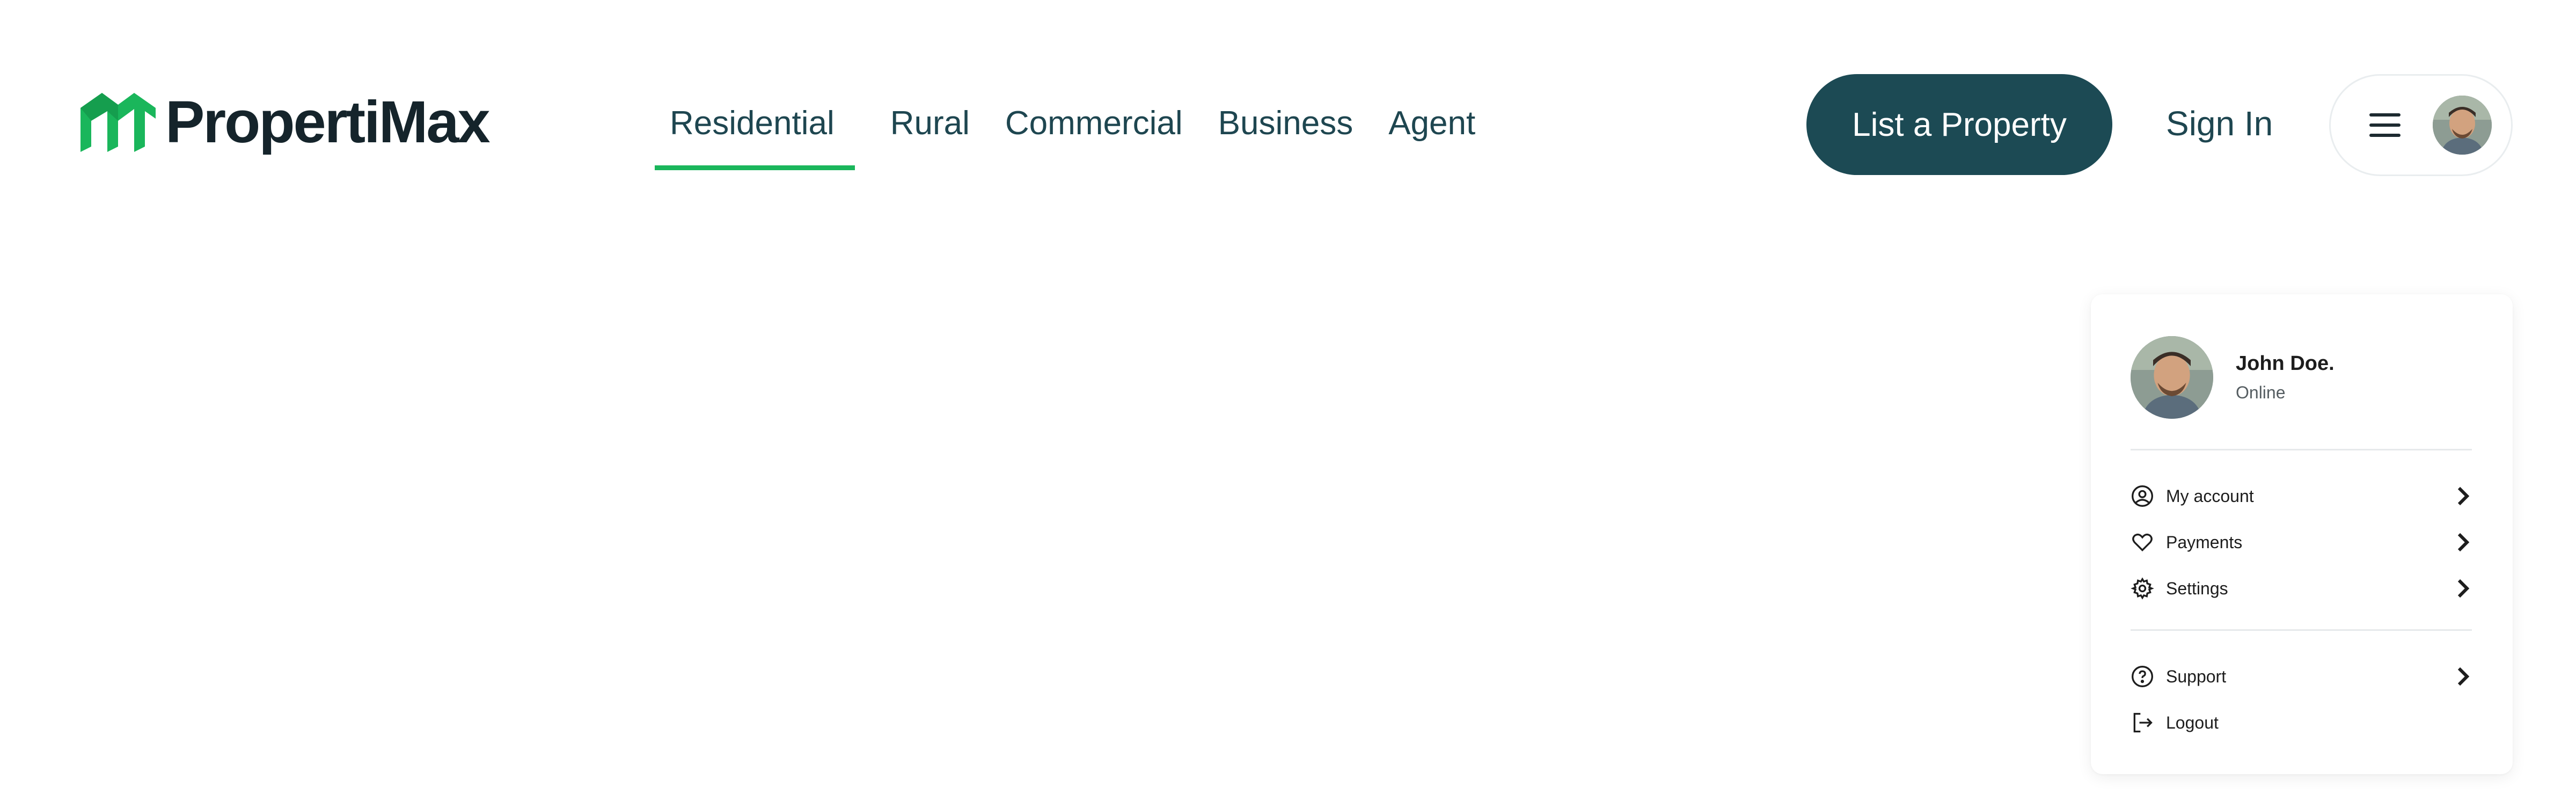  What do you see at coordinates (2143, 722) in the screenshot?
I see `logout-icon` at bounding box center [2143, 722].